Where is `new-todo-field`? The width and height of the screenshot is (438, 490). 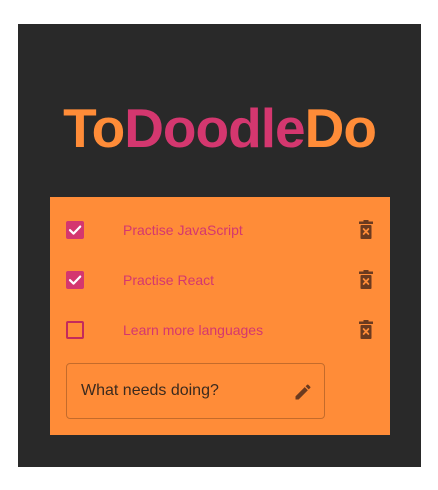
new-todo-field is located at coordinates (195, 391).